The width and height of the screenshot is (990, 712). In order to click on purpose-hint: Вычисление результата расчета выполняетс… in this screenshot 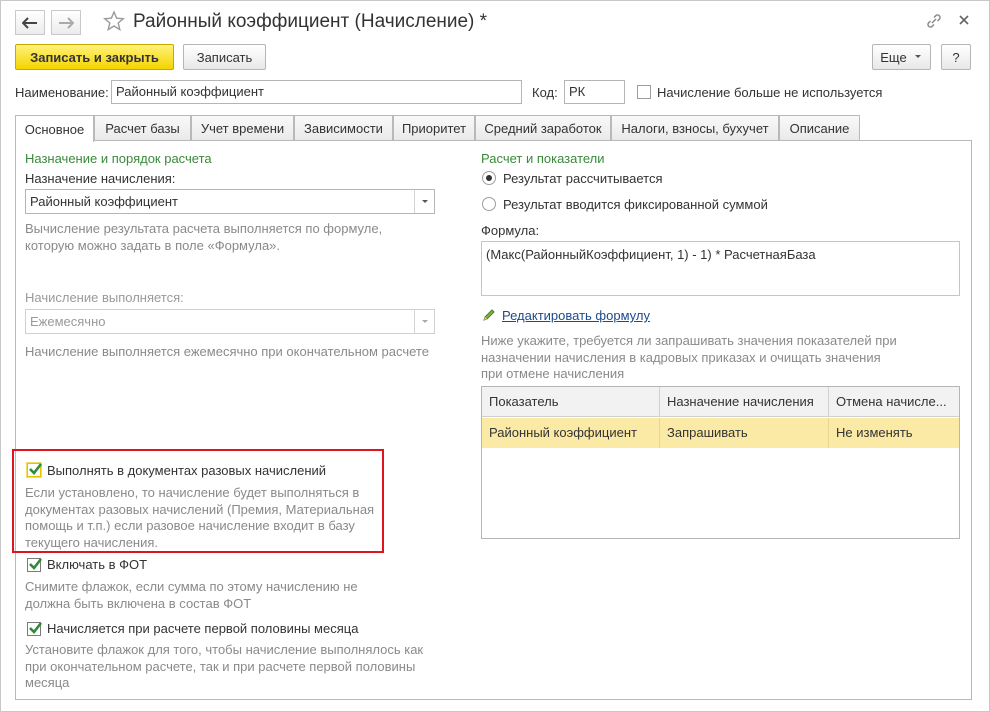, I will do `click(204, 237)`.